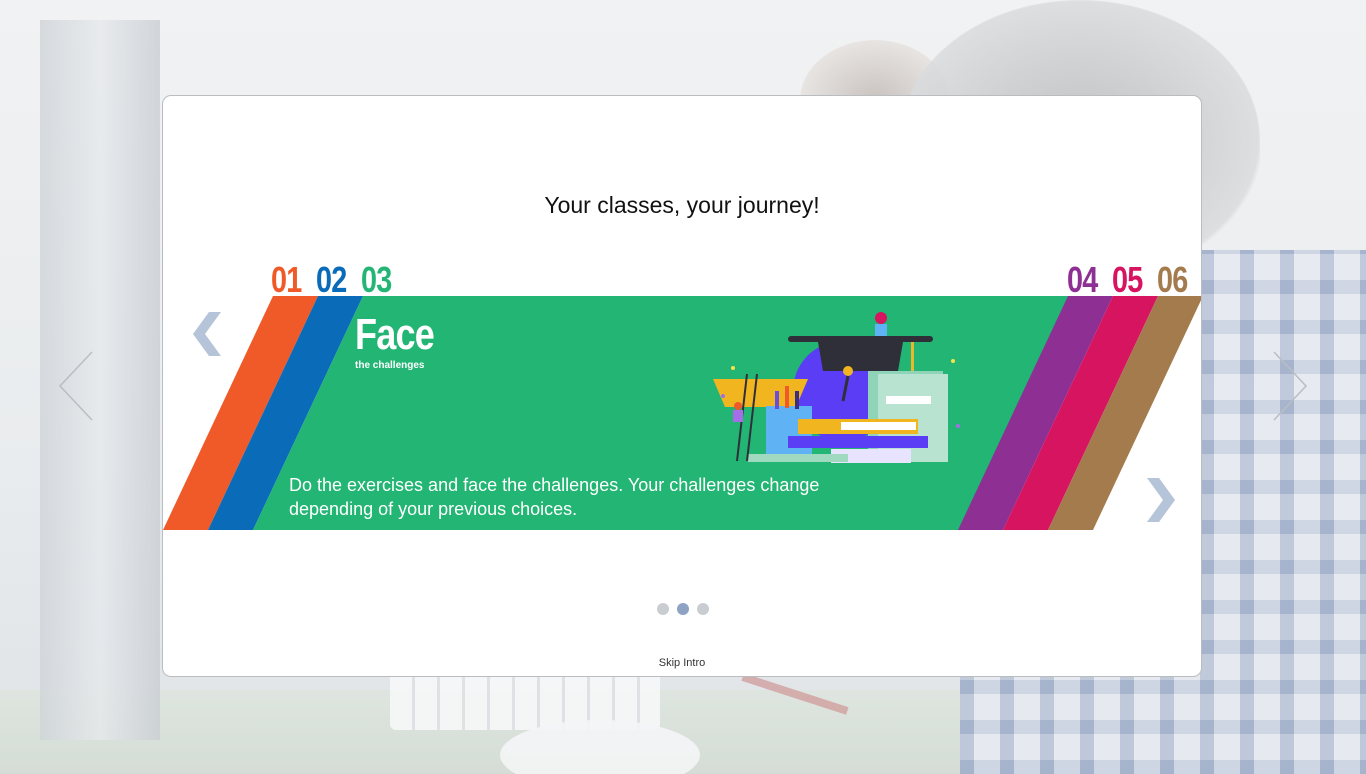 Image resolution: width=1366 pixels, height=774 pixels. Describe the element at coordinates (682, 663) in the screenshot. I see `skip-intro-link: Skip Intro` at that location.